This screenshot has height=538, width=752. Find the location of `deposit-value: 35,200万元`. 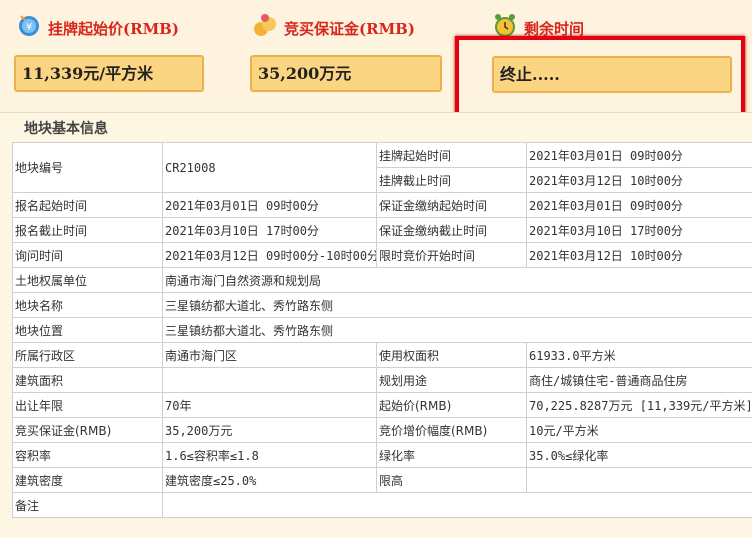

deposit-value: 35,200万元 is located at coordinates (346, 73).